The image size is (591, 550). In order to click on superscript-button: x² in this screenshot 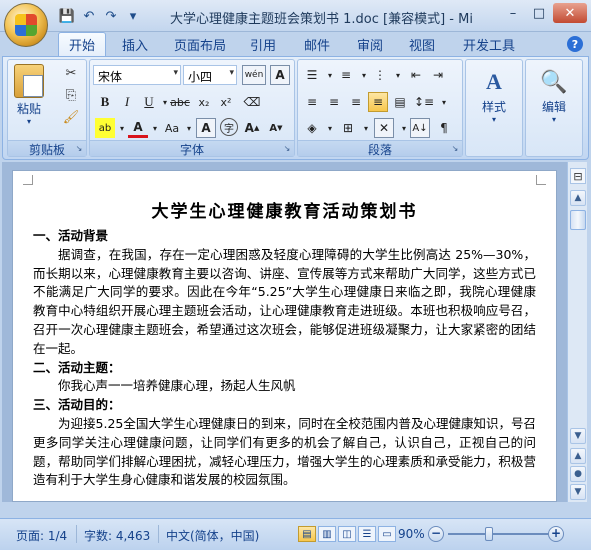, I will do `click(226, 102)`.